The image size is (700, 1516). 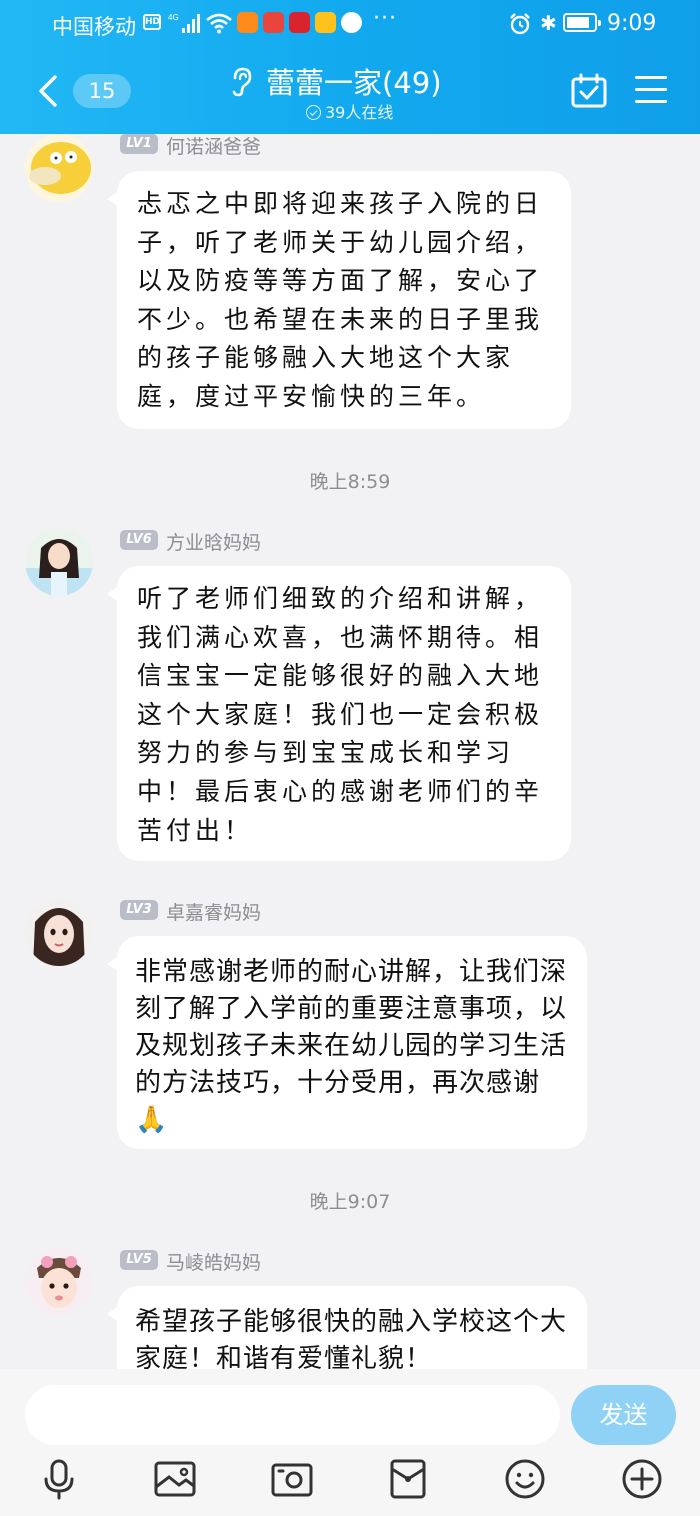 What do you see at coordinates (241, 82) in the screenshot?
I see `ear-icon` at bounding box center [241, 82].